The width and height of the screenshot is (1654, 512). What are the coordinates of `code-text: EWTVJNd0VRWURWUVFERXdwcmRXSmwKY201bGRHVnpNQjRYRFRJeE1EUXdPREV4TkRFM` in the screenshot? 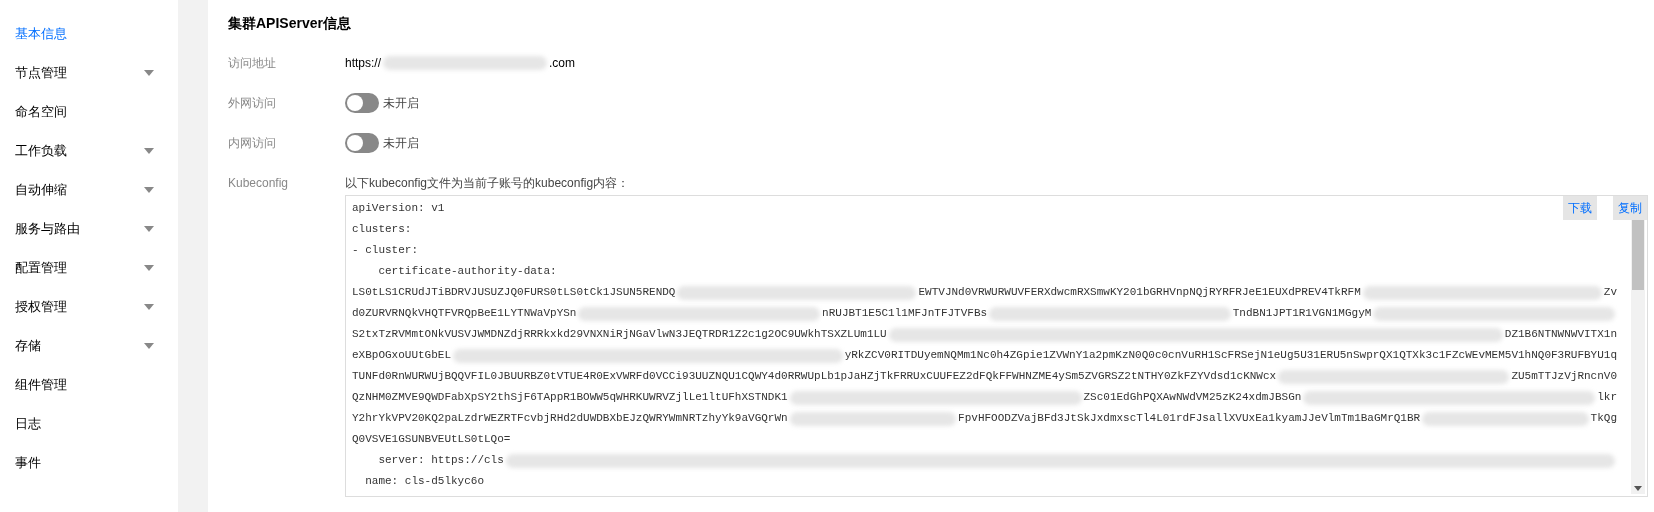 It's located at (1139, 293).